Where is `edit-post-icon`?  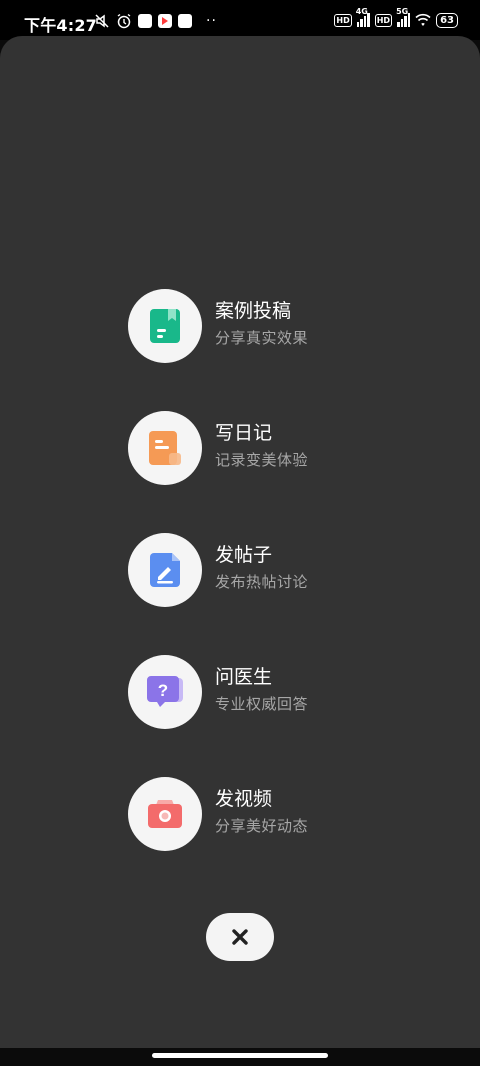 edit-post-icon is located at coordinates (165, 570).